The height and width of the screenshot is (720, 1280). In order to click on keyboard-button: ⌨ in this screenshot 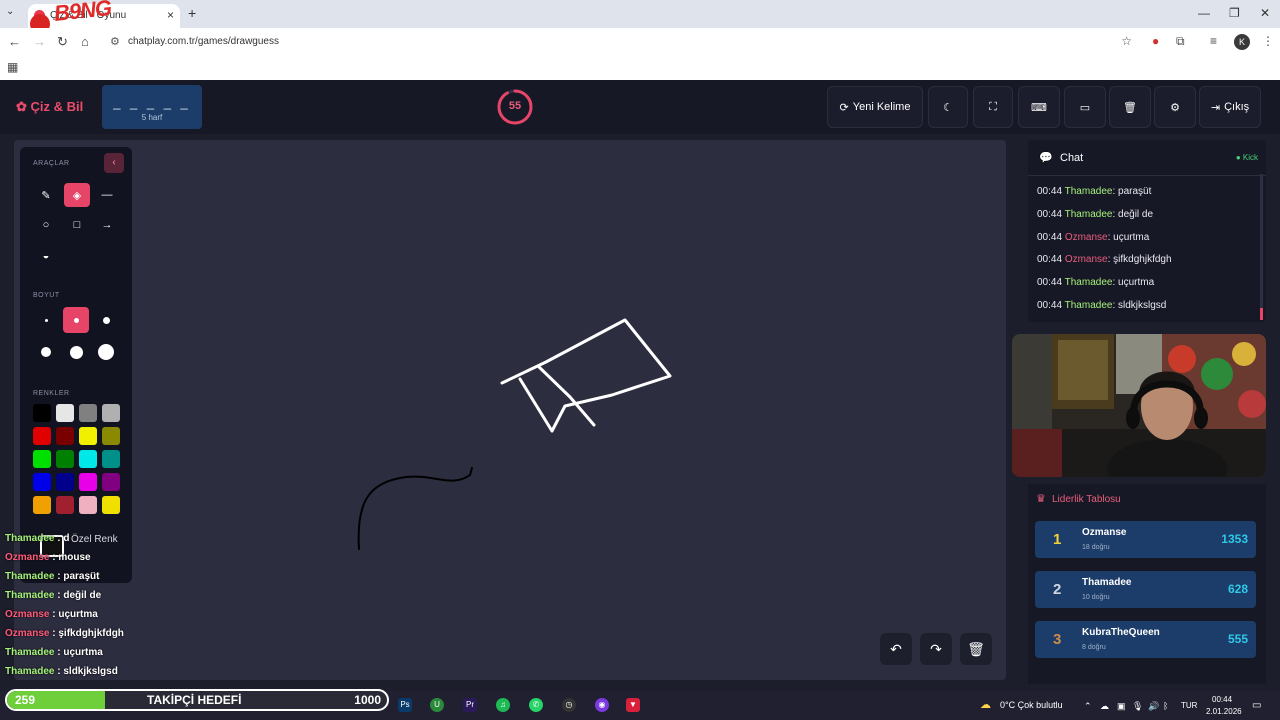, I will do `click(1039, 107)`.